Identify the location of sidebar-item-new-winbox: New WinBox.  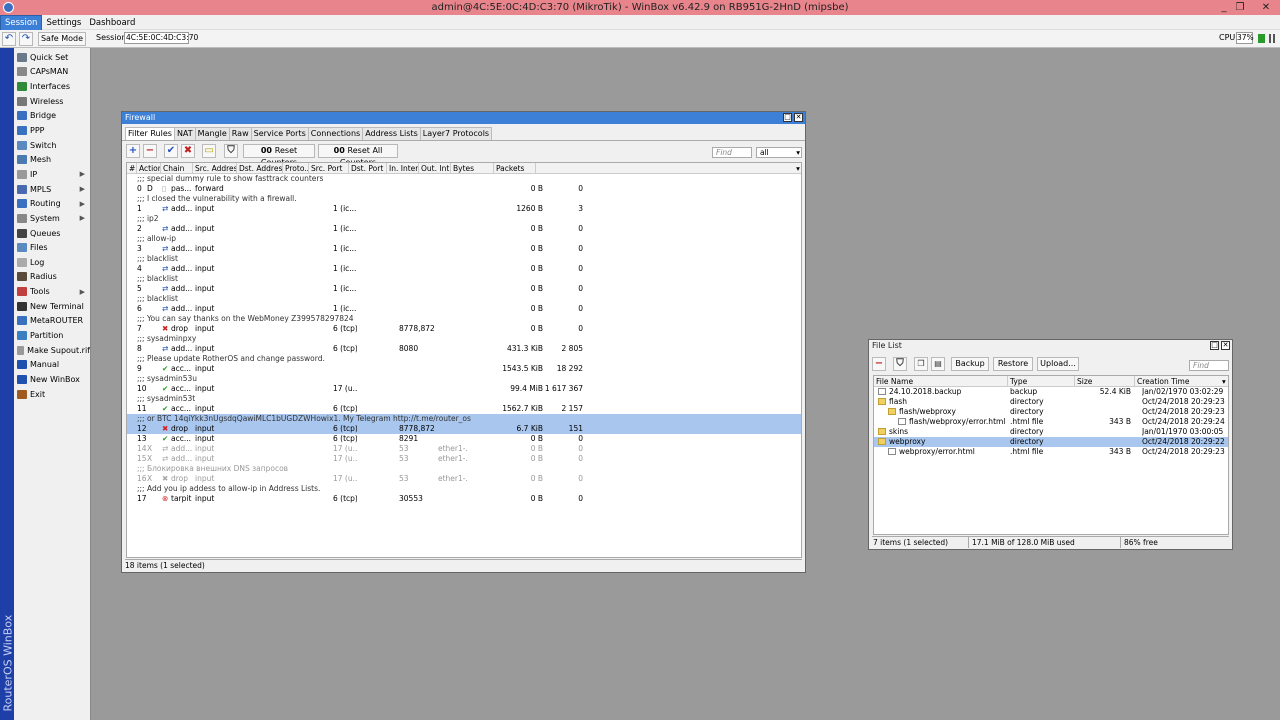
(52, 379).